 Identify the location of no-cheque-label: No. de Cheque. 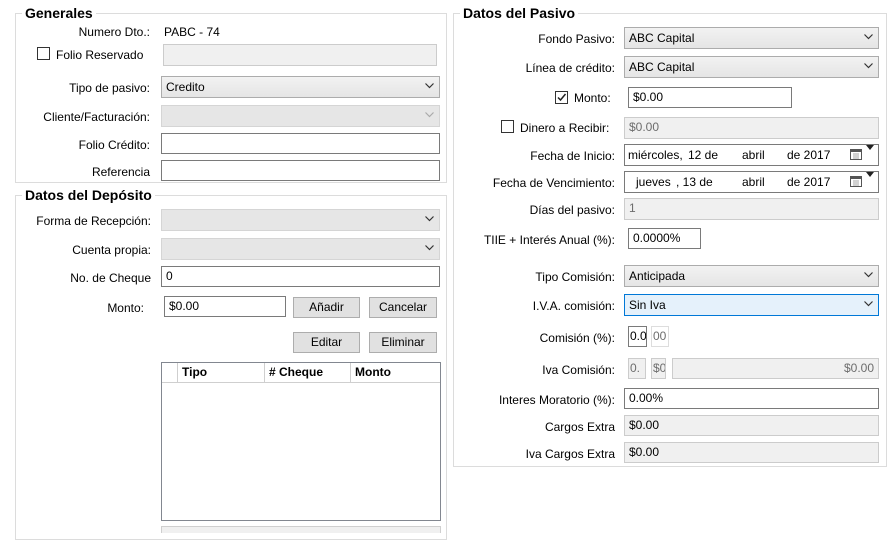
(110, 278).